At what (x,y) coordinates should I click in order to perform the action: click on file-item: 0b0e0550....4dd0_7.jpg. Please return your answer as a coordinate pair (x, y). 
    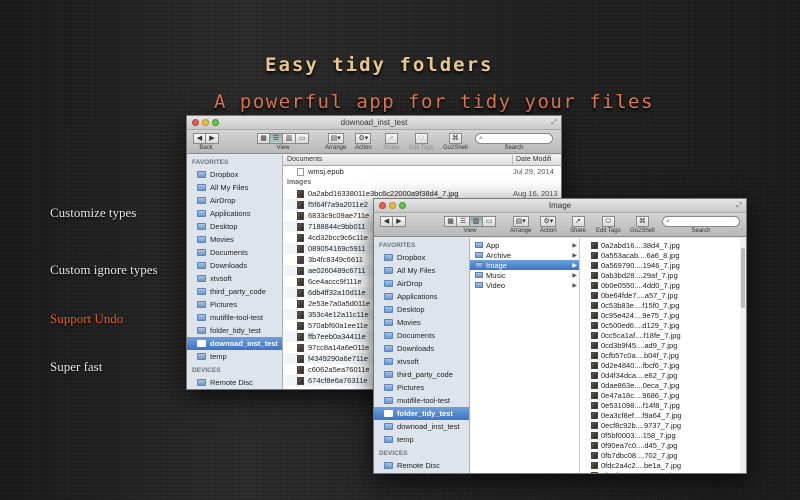
    Looking at the image, I should click on (663, 285).